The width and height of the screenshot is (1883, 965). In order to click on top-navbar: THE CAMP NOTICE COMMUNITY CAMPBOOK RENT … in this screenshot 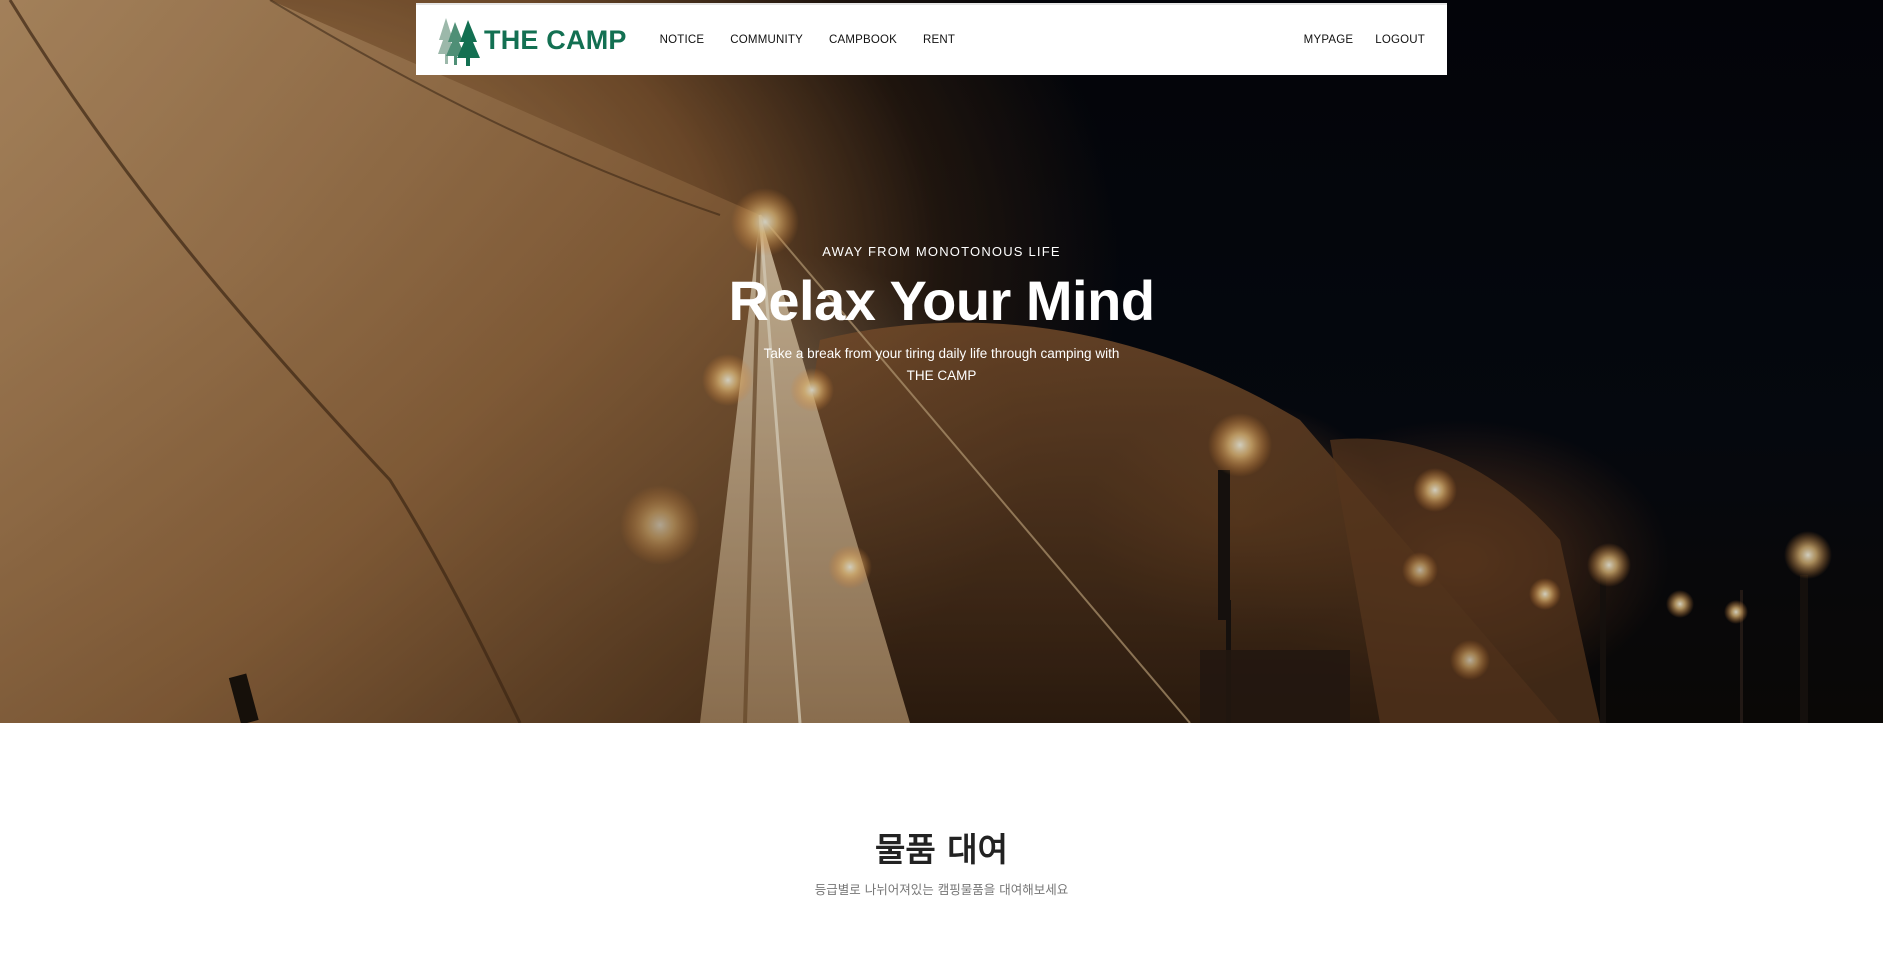, I will do `click(931, 39)`.